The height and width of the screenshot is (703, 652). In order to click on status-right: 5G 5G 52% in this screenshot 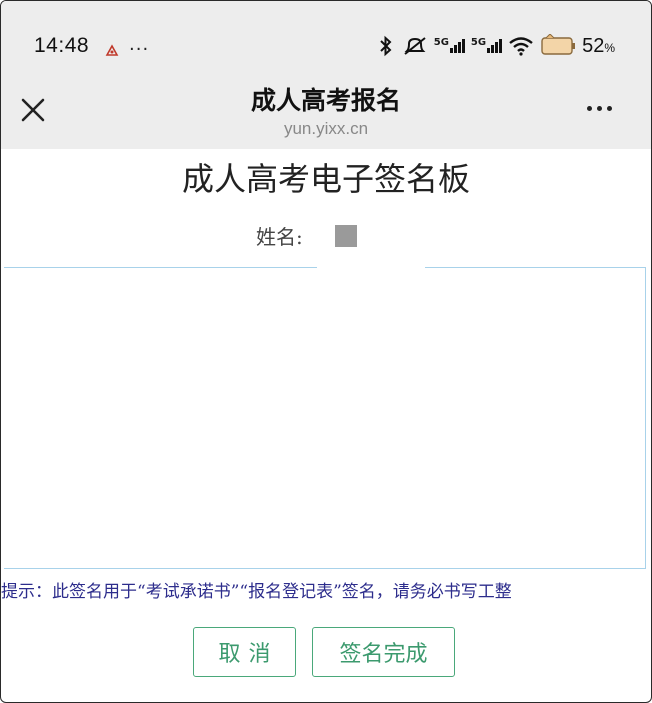, I will do `click(495, 46)`.